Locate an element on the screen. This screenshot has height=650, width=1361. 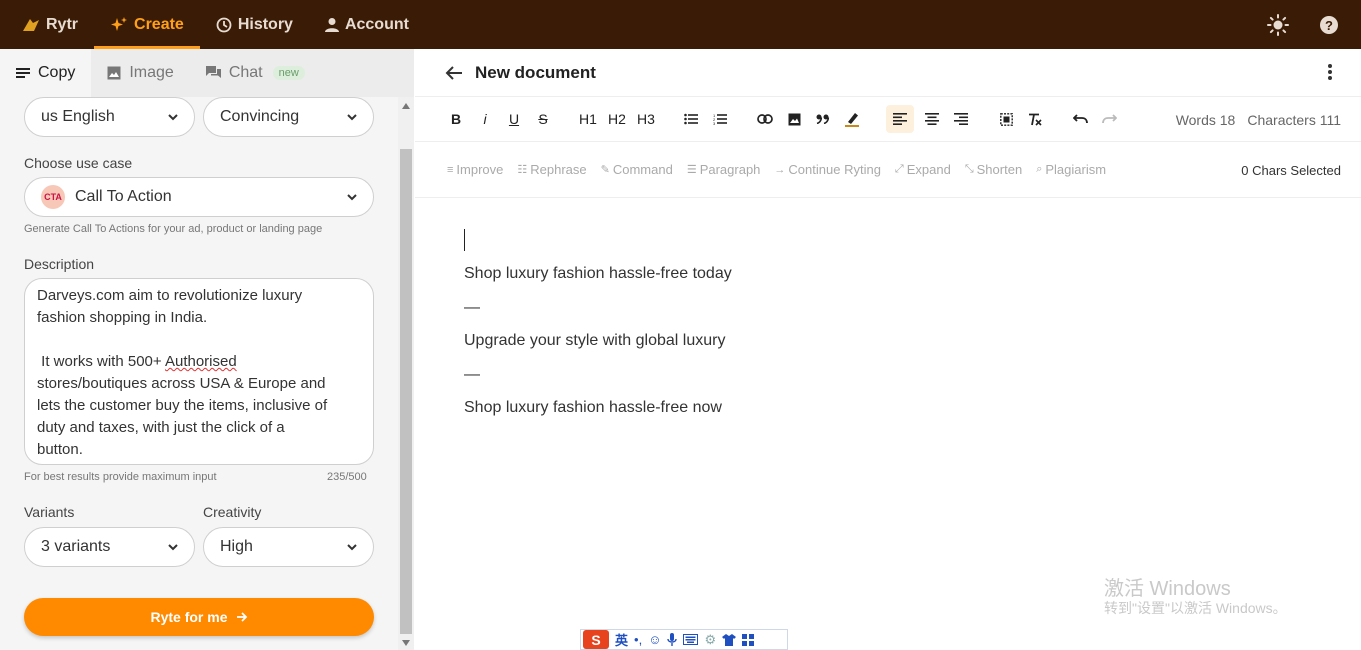
shorten-button: ⤡ Shorten is located at coordinates (993, 169).